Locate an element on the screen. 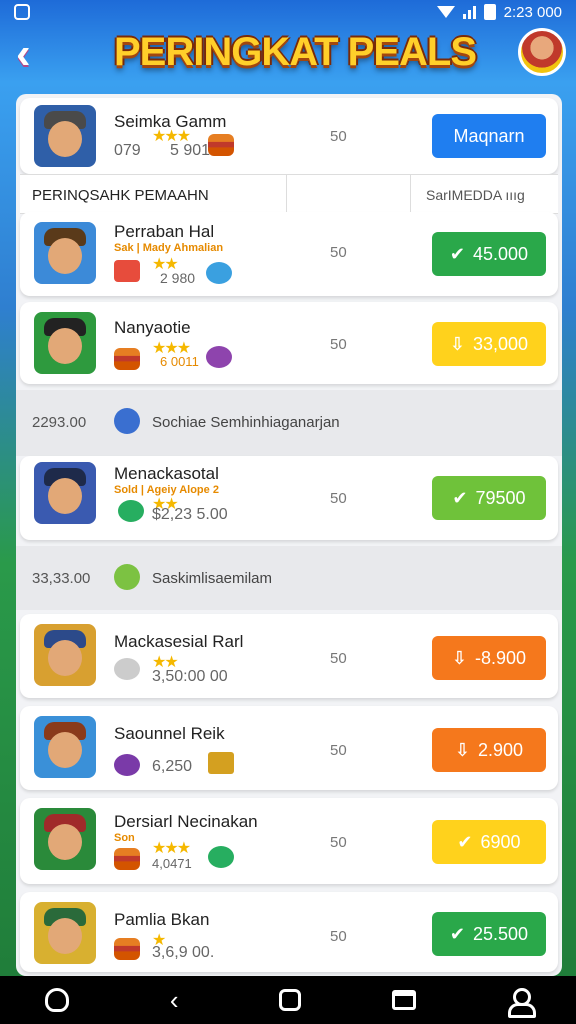 This screenshot has height=1024, width=576. orb-icon is located at coordinates (219, 357).